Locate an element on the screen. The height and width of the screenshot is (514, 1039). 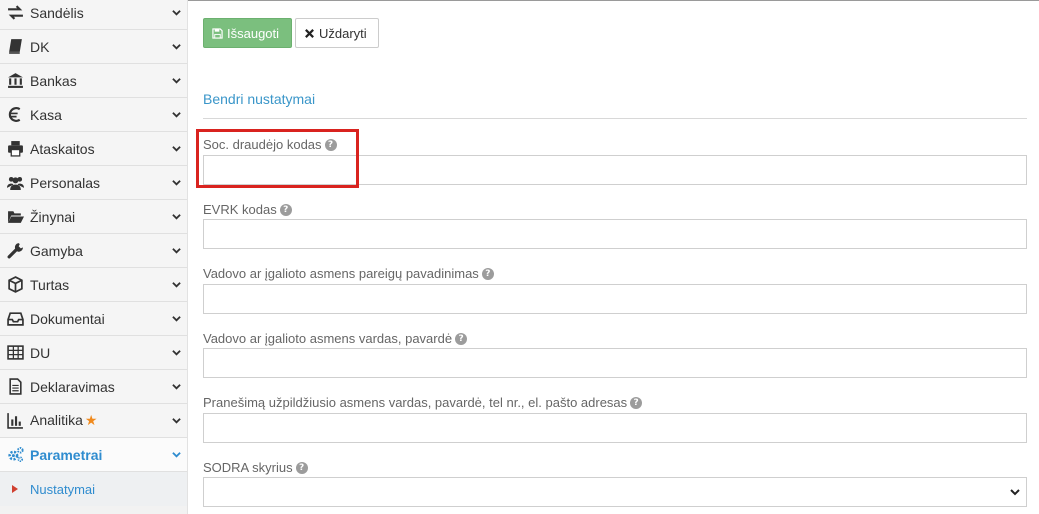
bar-chart-icon is located at coordinates (15, 421).